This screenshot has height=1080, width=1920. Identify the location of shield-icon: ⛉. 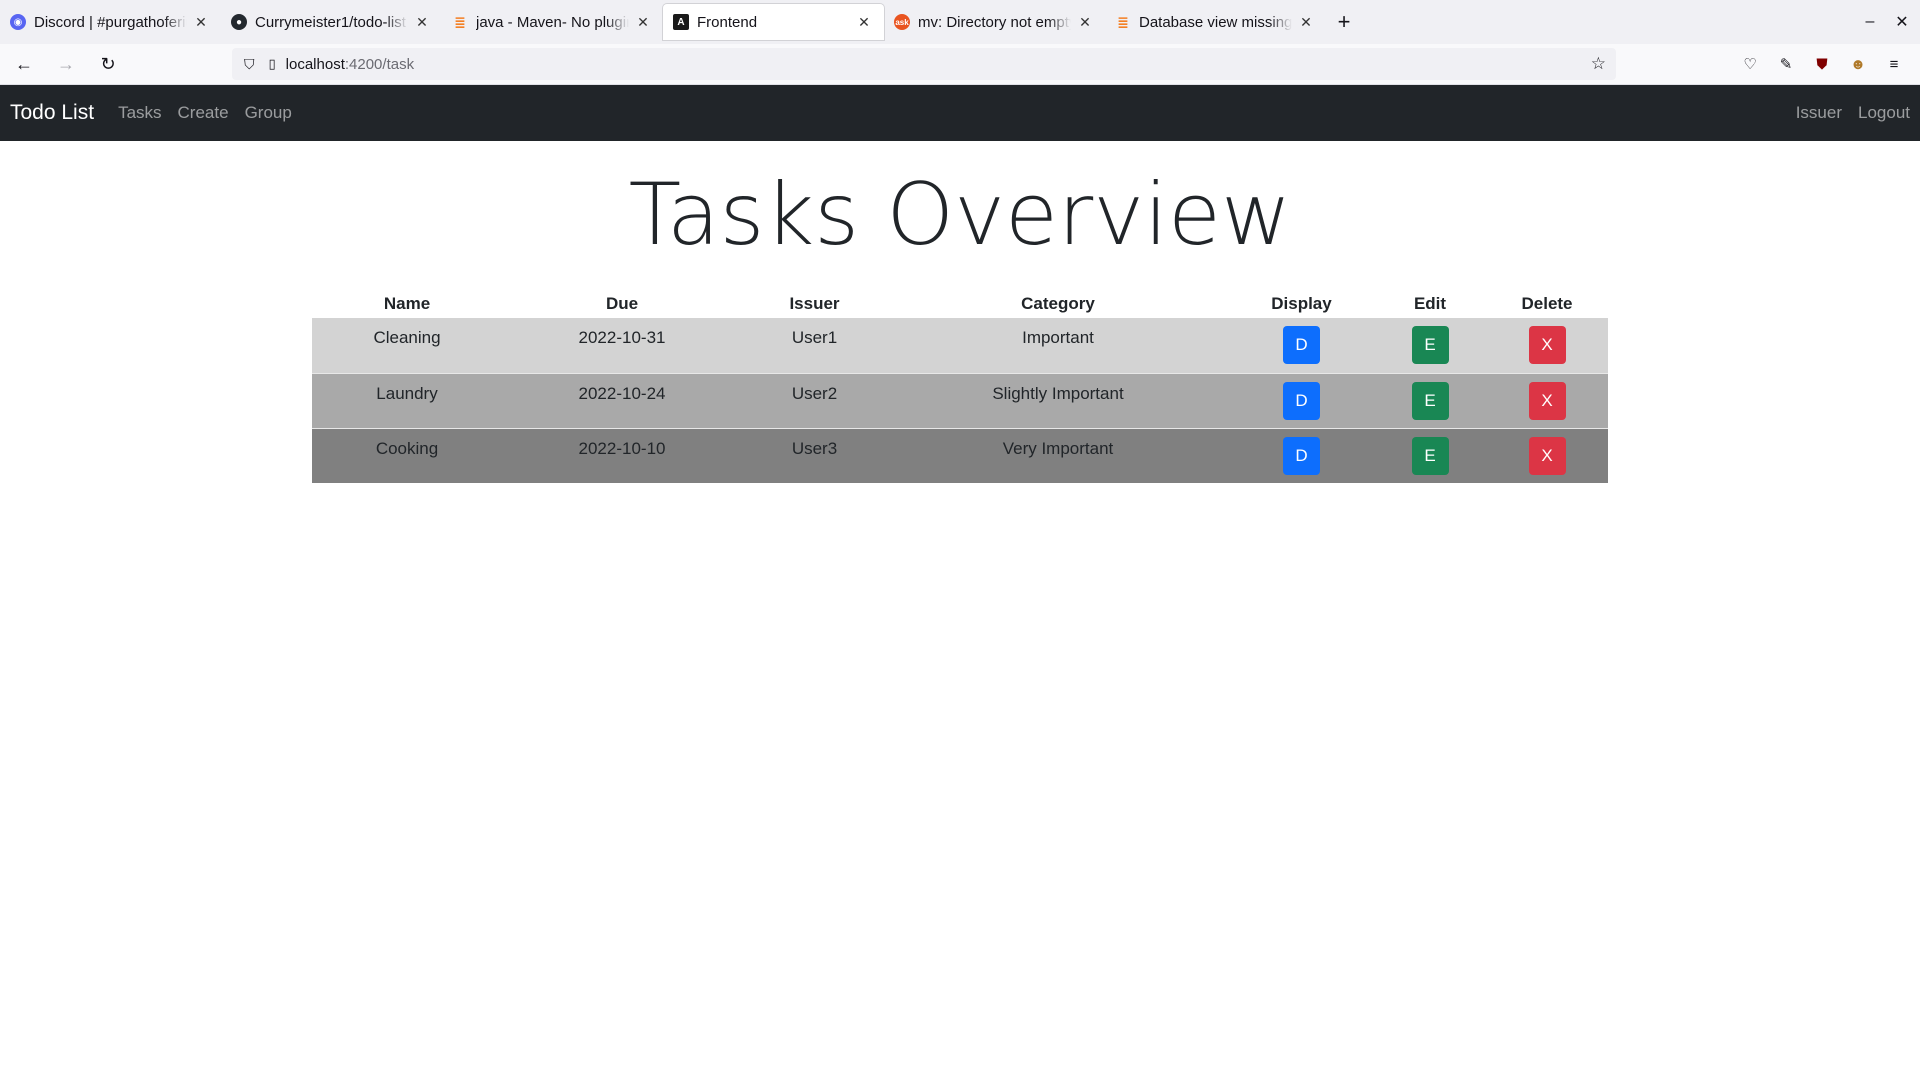
(249, 64).